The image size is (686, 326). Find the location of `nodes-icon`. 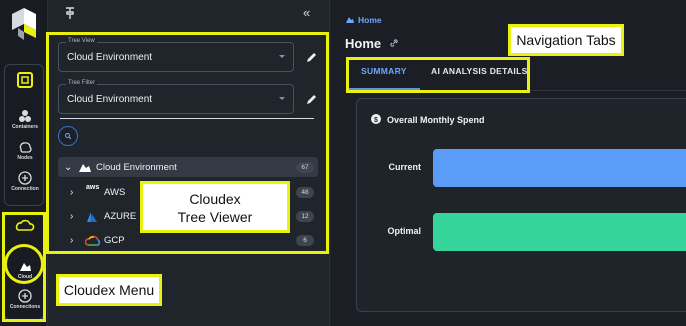

nodes-icon is located at coordinates (25, 147).